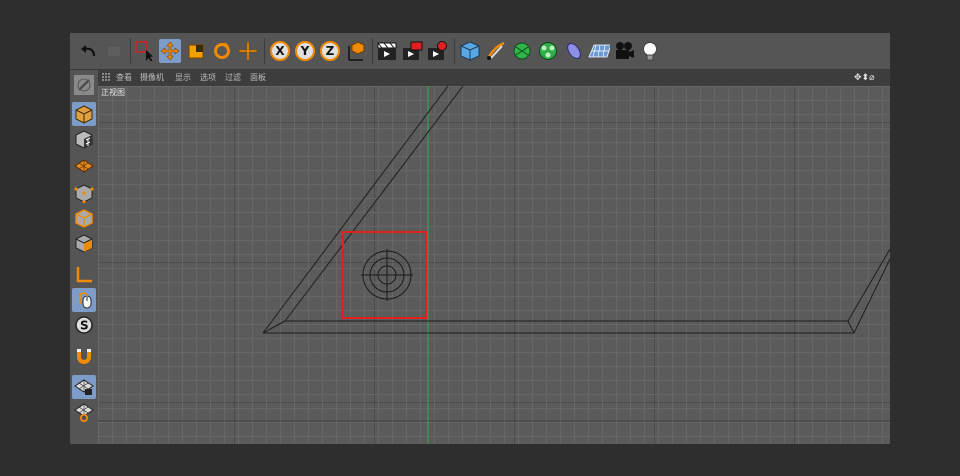  Describe the element at coordinates (412, 51) in the screenshot. I see `render-picture-viewer-icon` at that location.